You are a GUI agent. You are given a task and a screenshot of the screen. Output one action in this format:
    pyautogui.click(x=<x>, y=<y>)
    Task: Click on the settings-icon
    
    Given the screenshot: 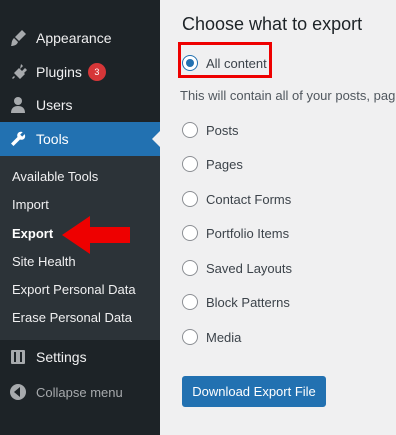 What is the action you would take?
    pyautogui.click(x=18, y=357)
    